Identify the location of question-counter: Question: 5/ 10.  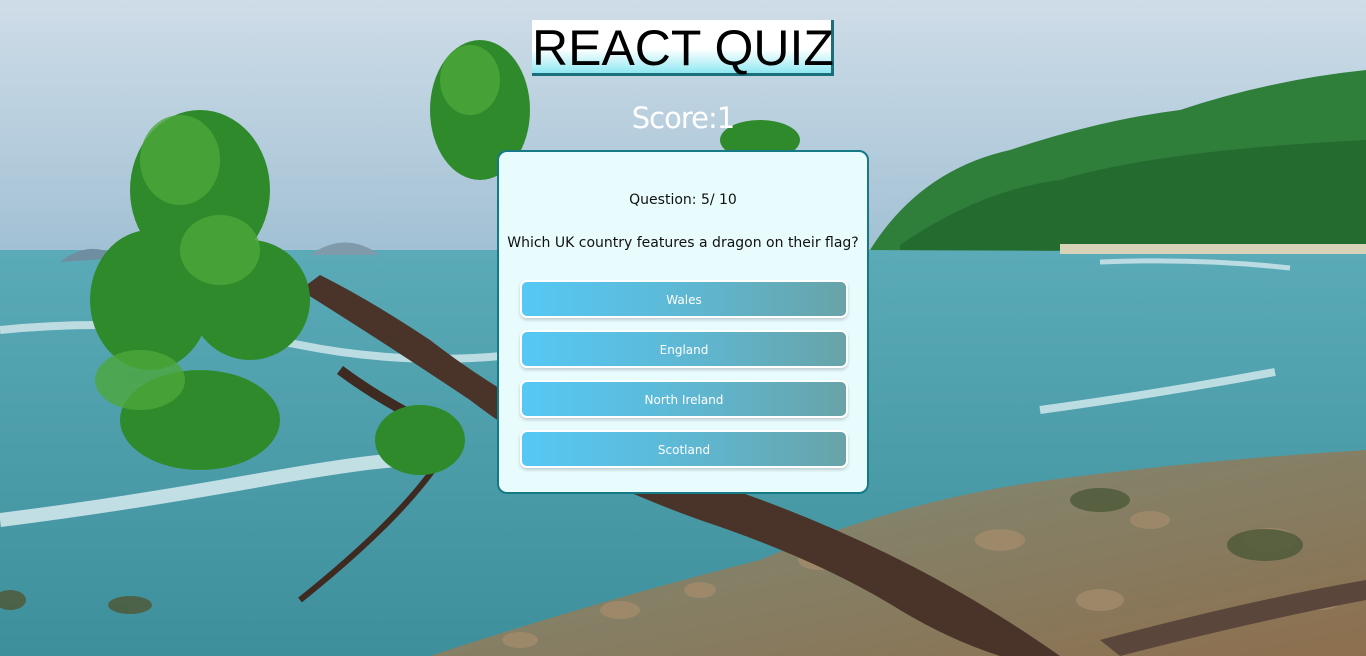
(683, 200).